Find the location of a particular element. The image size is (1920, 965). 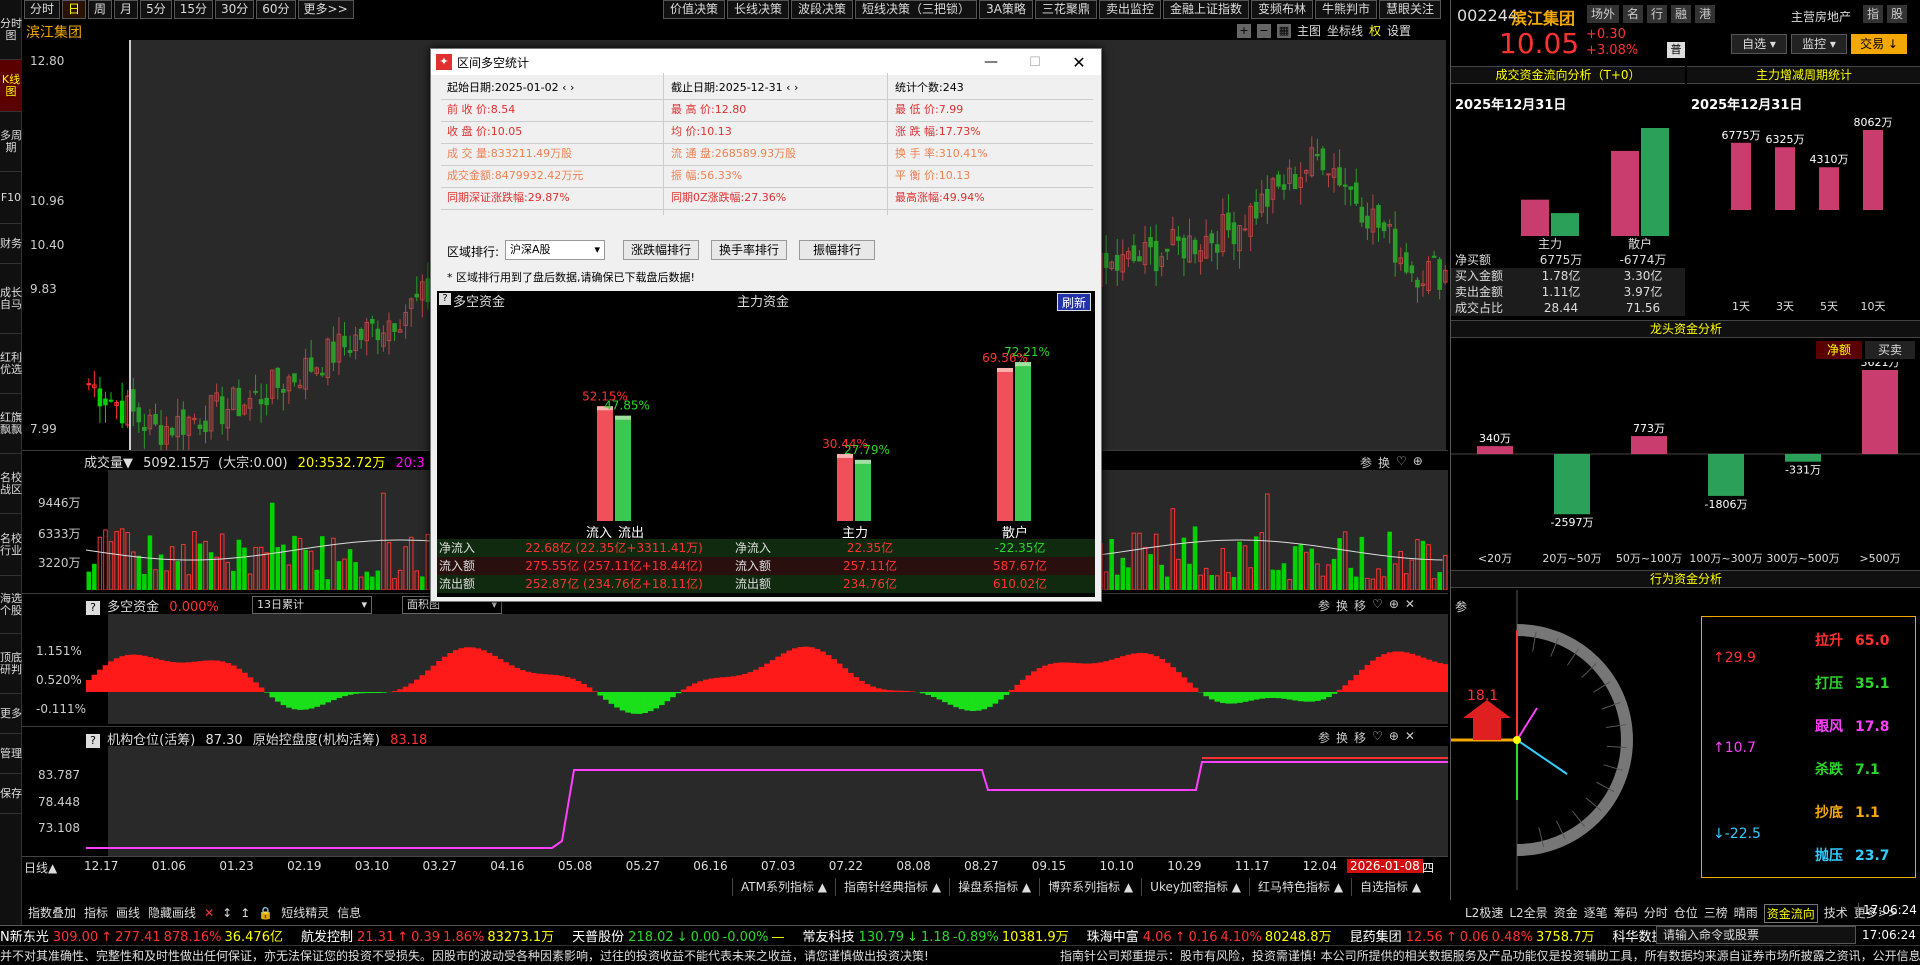

right-tab-1: L2全景 is located at coordinates (1528, 913).